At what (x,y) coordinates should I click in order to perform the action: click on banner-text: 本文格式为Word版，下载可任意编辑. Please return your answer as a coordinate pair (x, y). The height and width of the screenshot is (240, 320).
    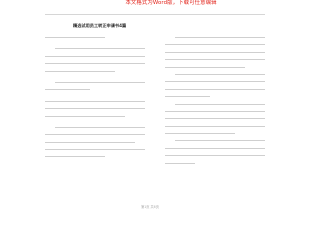
    Looking at the image, I should click on (171, 3).